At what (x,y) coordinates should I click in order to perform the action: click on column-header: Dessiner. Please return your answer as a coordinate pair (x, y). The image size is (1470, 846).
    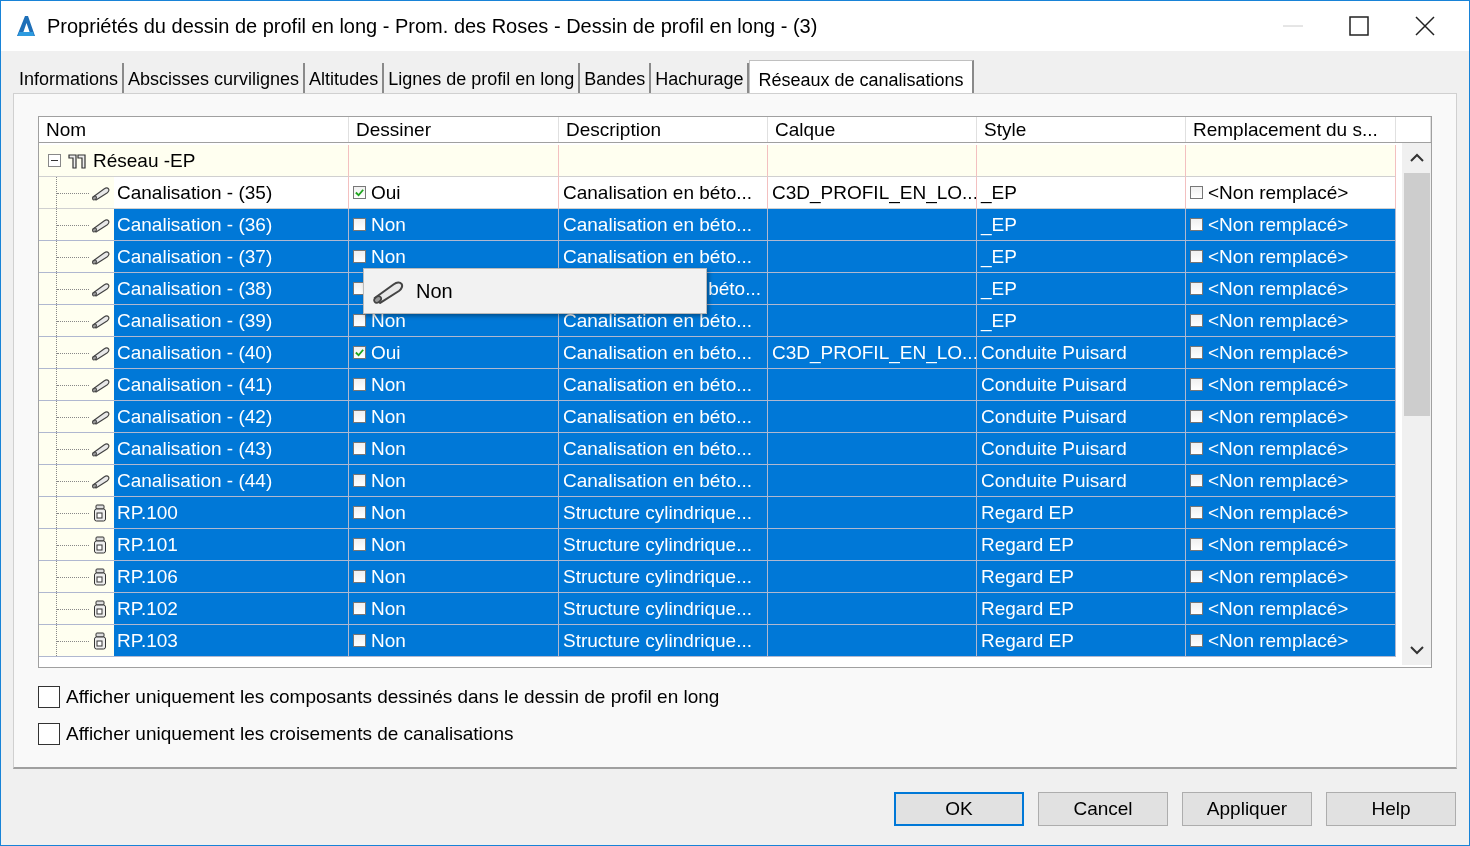
    Looking at the image, I should click on (454, 129).